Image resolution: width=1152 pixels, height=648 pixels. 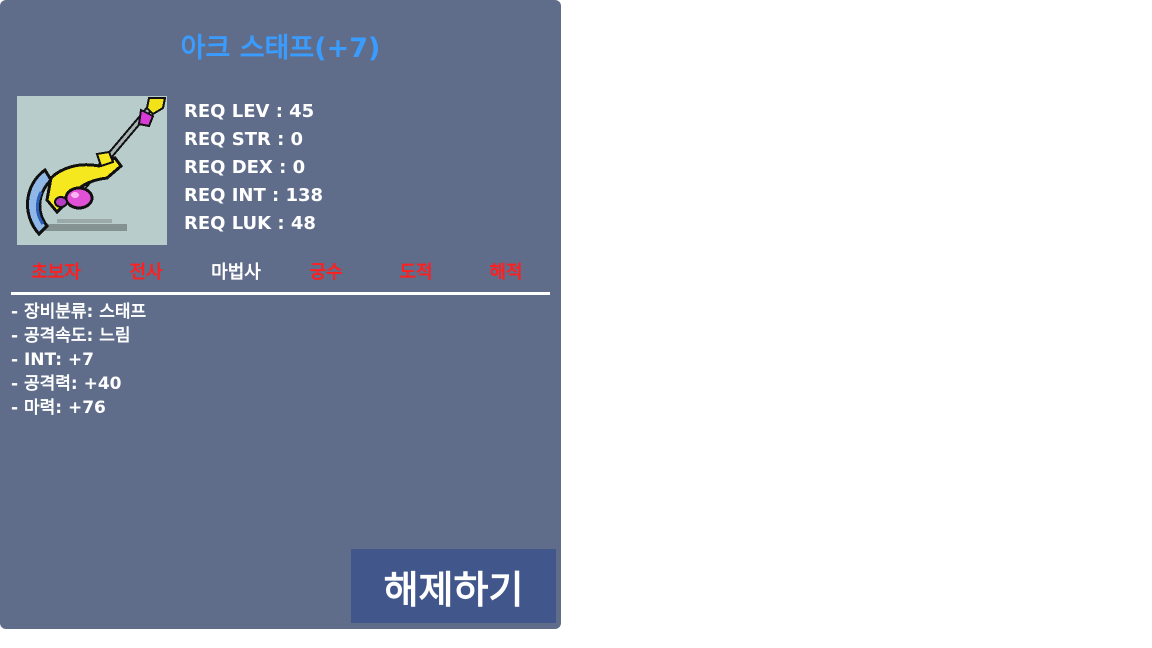 What do you see at coordinates (56, 272) in the screenshot?
I see `job-beginner: 초보자` at bounding box center [56, 272].